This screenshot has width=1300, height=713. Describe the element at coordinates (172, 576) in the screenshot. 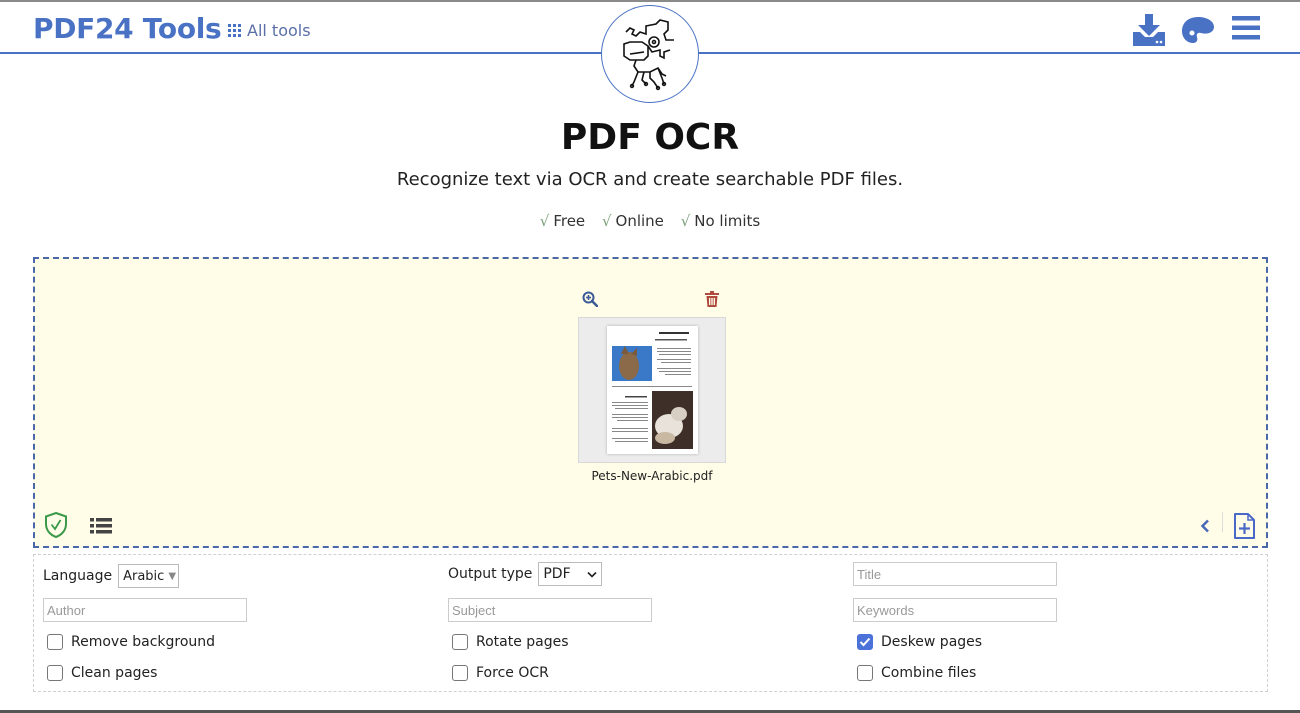

I see `dropdown-arrow-icon: ▼` at that location.